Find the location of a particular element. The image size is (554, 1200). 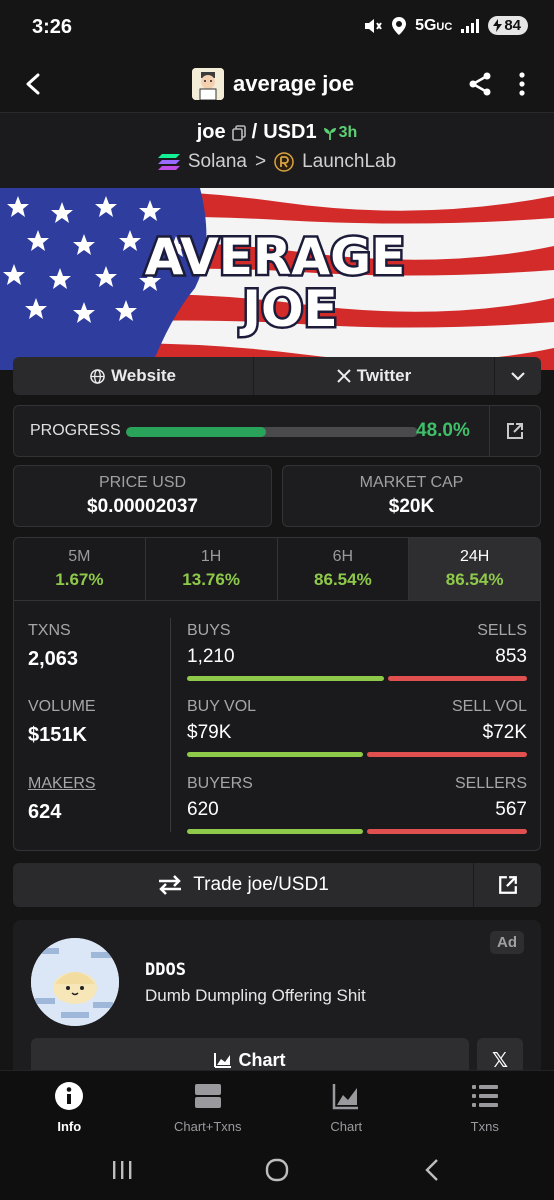

tab-change: 13.76% is located at coordinates (211, 579).